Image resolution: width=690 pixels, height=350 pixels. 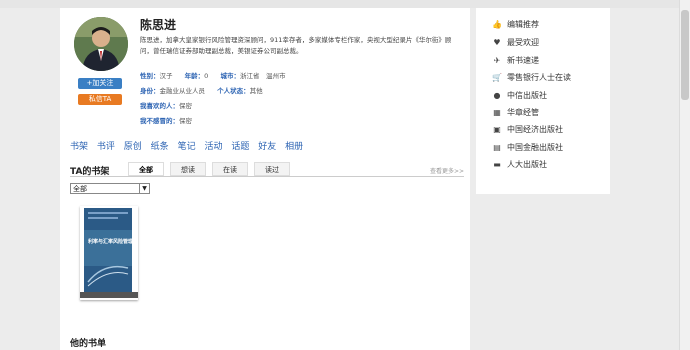 What do you see at coordinates (133, 147) in the screenshot?
I see `nav-original: 原创` at bounding box center [133, 147].